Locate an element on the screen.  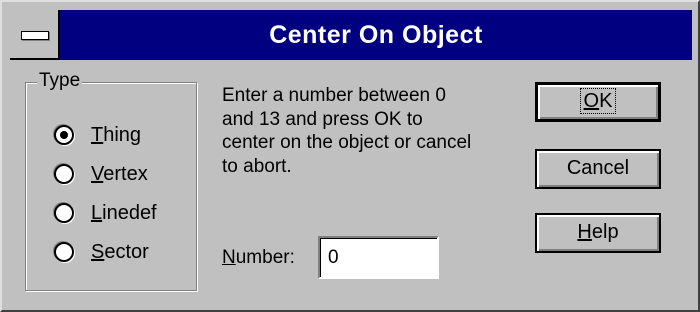
radio-sector: Sector is located at coordinates (101, 252).